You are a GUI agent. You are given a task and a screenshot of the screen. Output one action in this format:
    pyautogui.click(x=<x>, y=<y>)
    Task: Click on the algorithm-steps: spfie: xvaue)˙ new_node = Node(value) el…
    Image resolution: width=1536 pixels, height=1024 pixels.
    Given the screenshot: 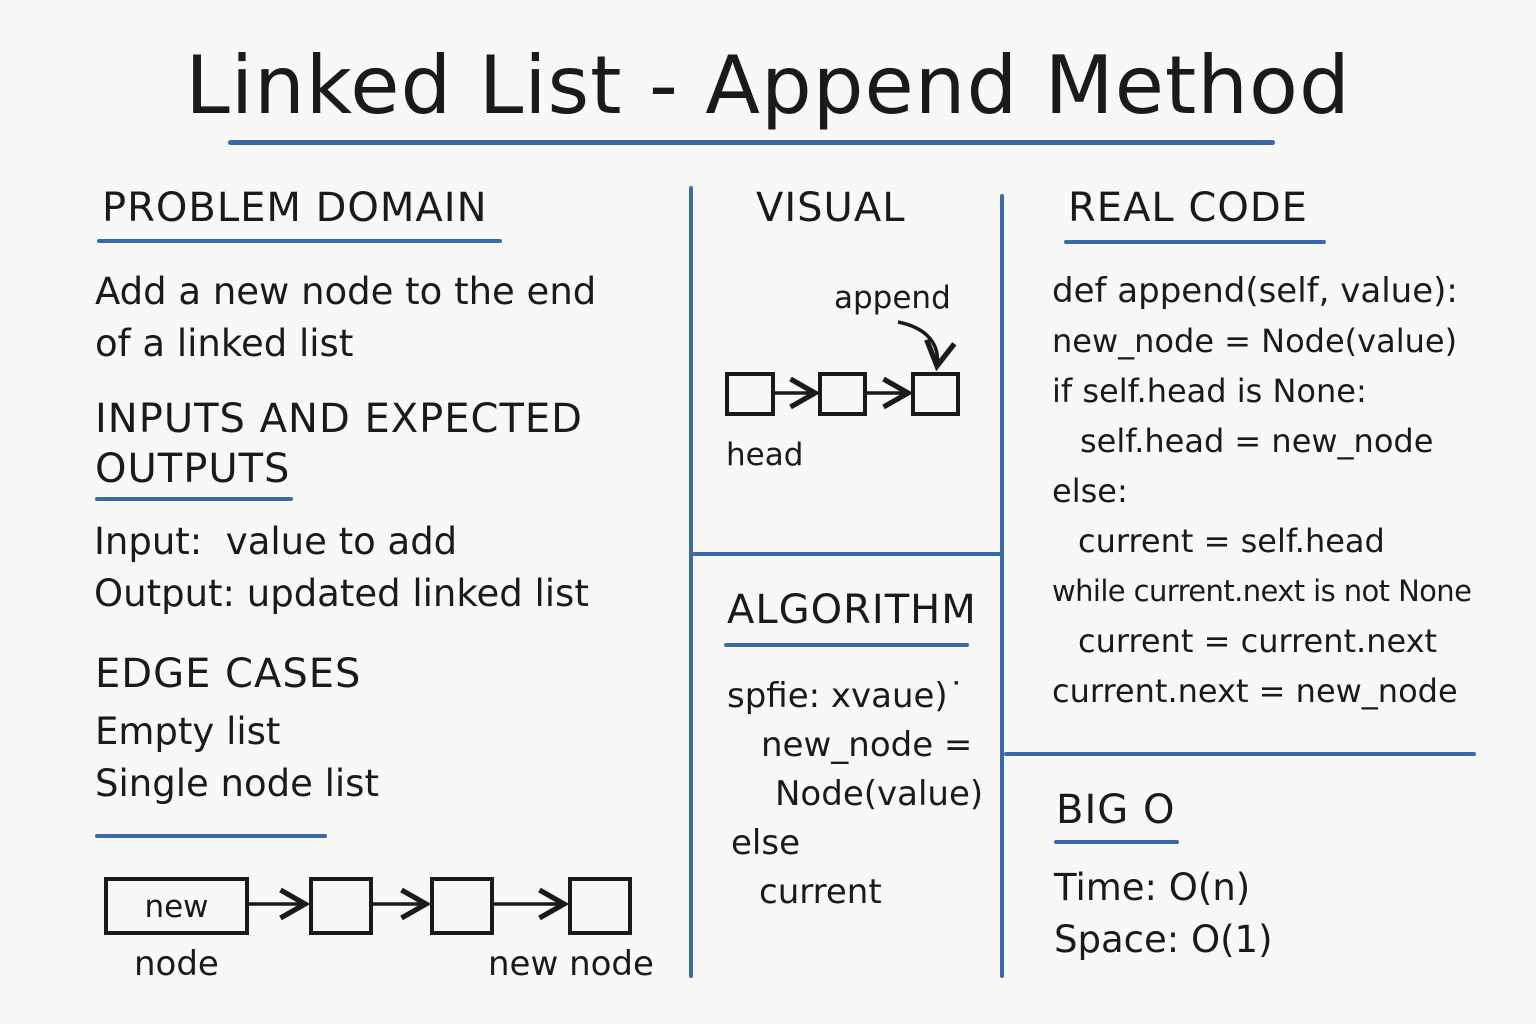 What is the action you would take?
    pyautogui.click(x=855, y=794)
    